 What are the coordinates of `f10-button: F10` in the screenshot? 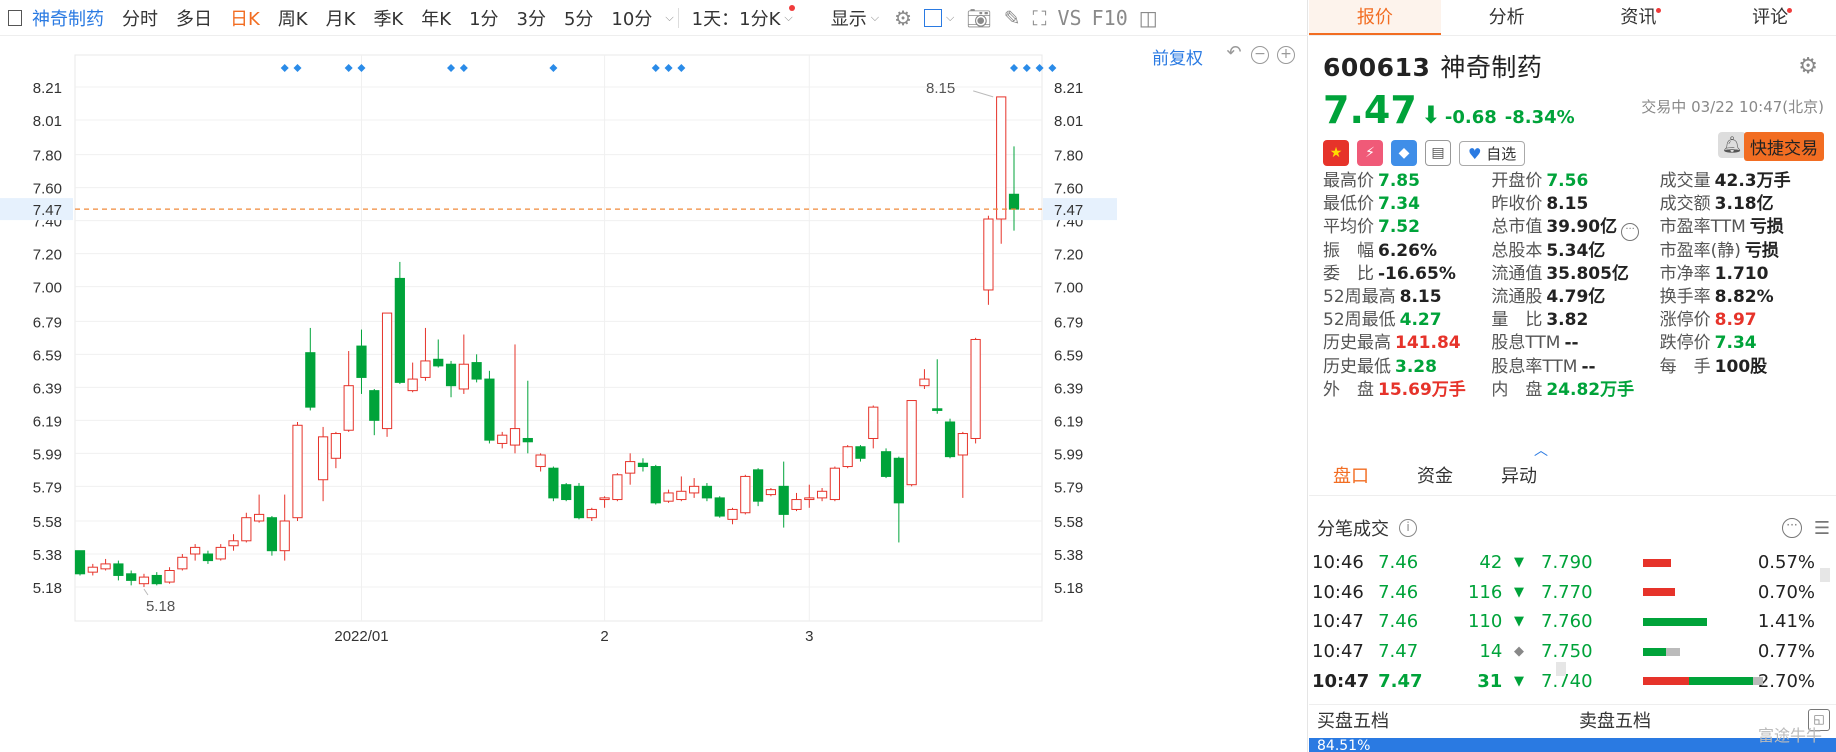 It's located at (1110, 18).